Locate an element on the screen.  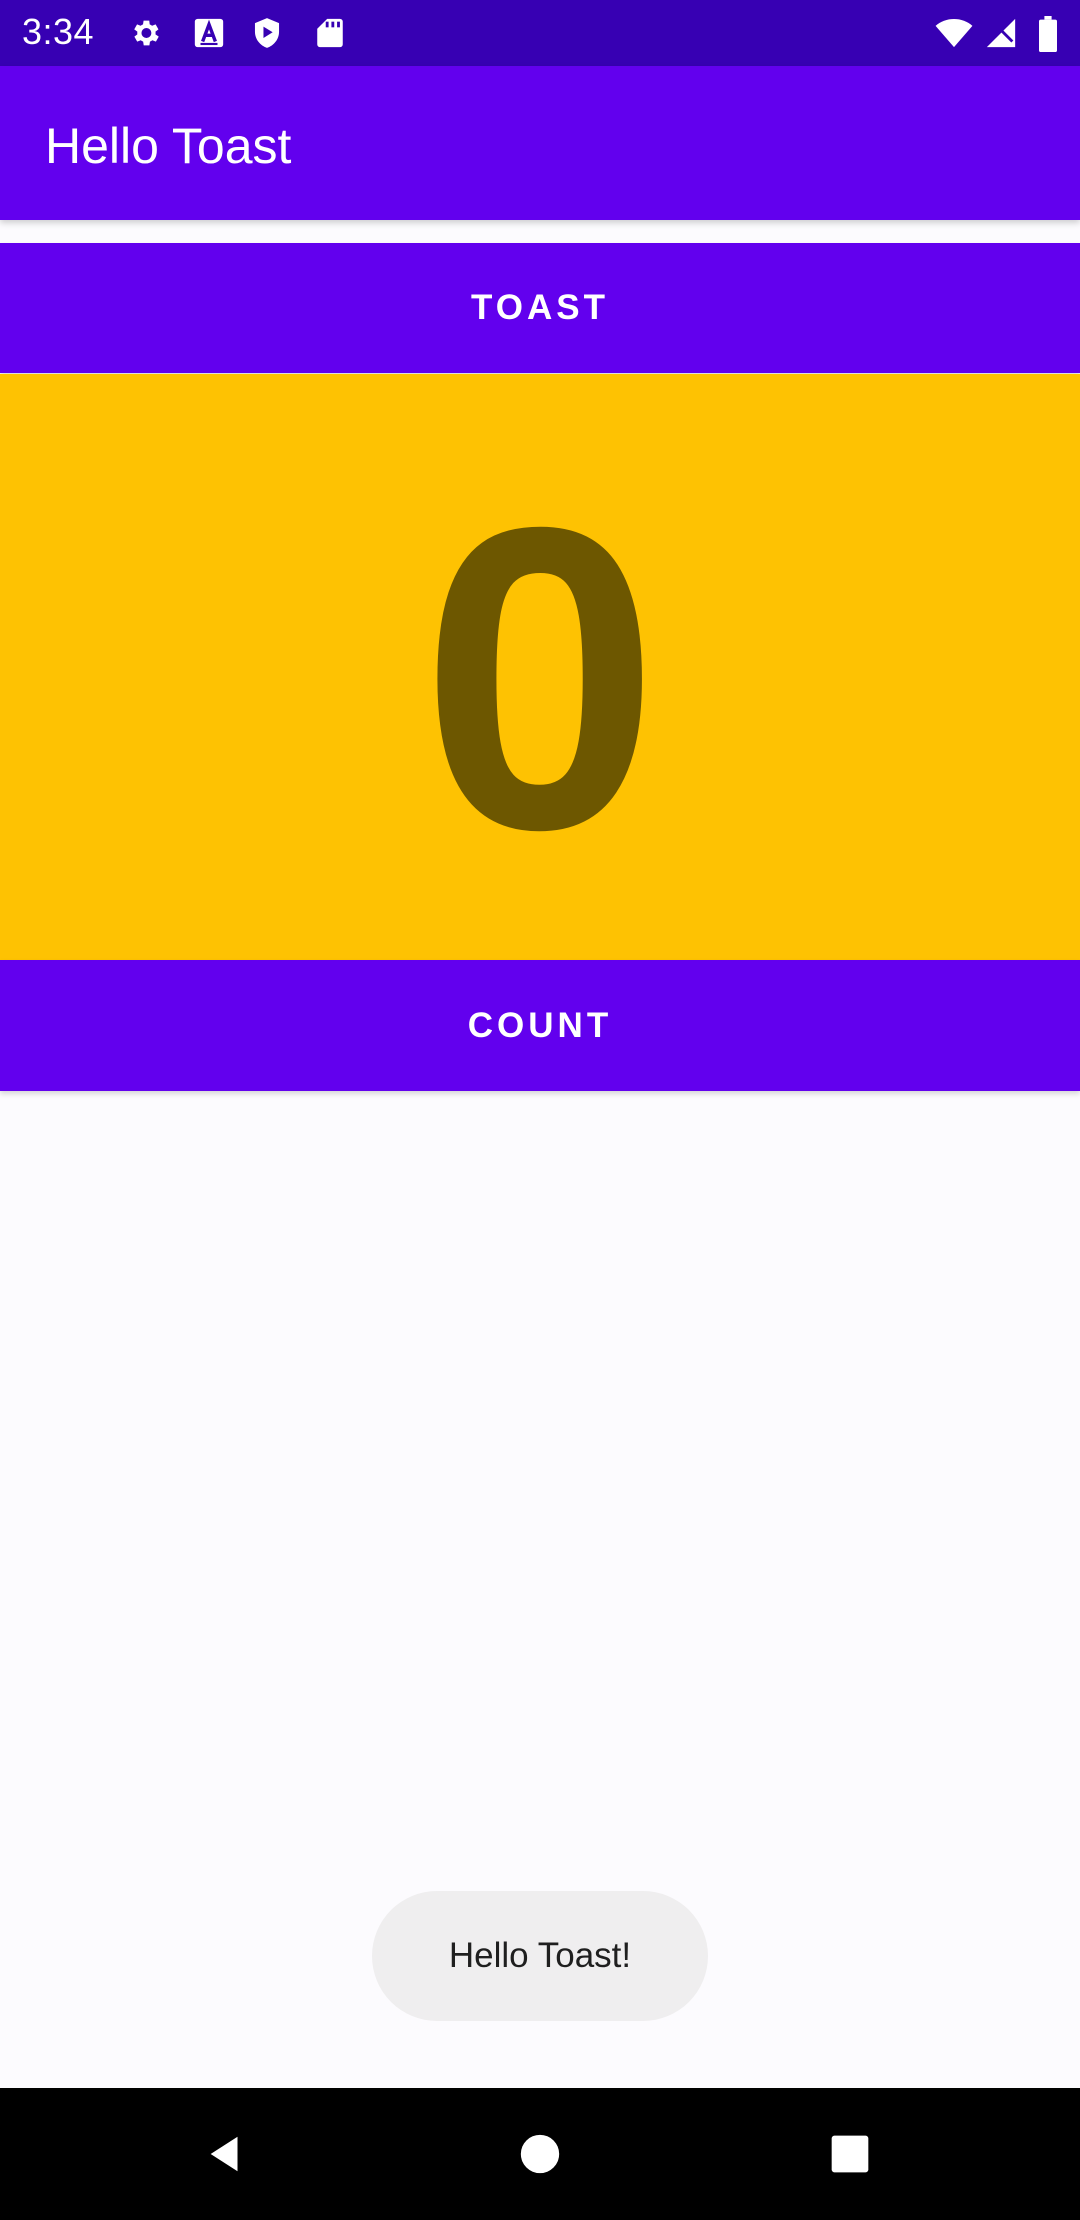
toast-button: TOAST is located at coordinates (540, 308).